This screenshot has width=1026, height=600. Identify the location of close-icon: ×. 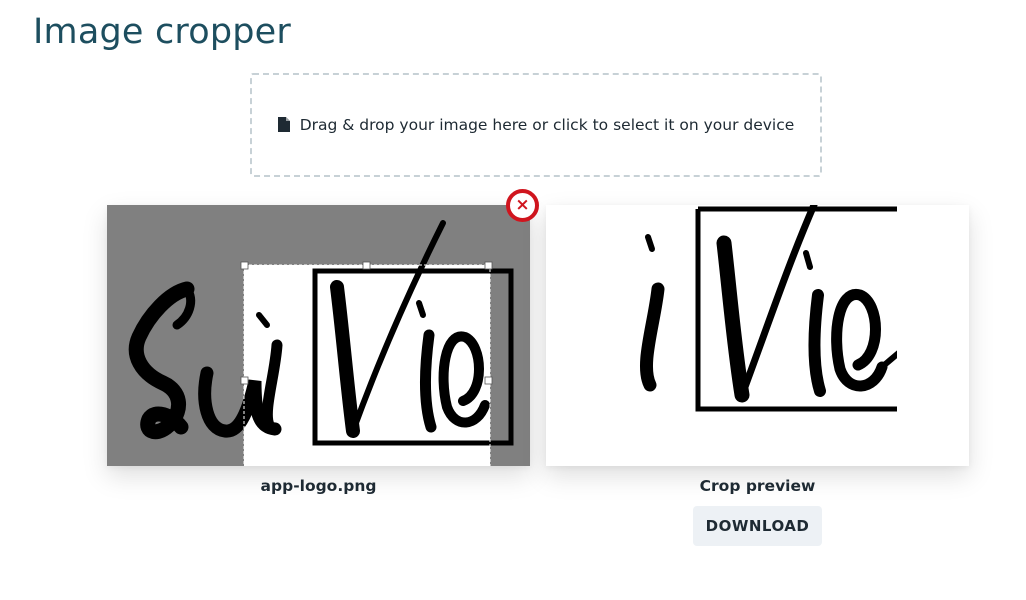
(522, 205).